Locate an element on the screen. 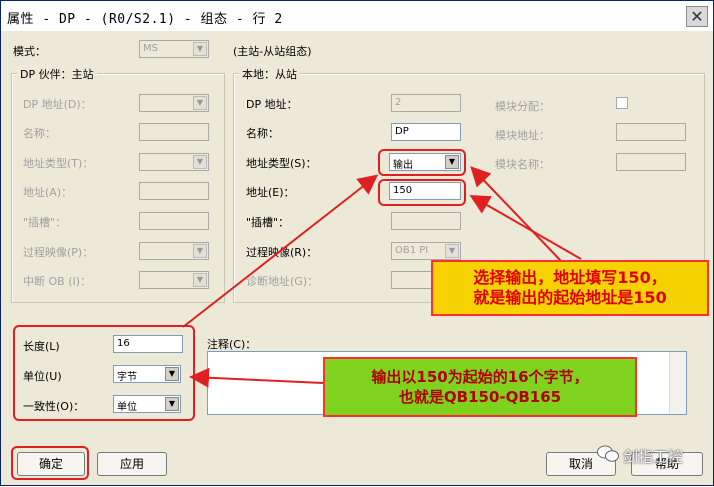 The height and width of the screenshot is (487, 714). length-callout-line2: 也就是QB150-QB165 is located at coordinates (480, 397).